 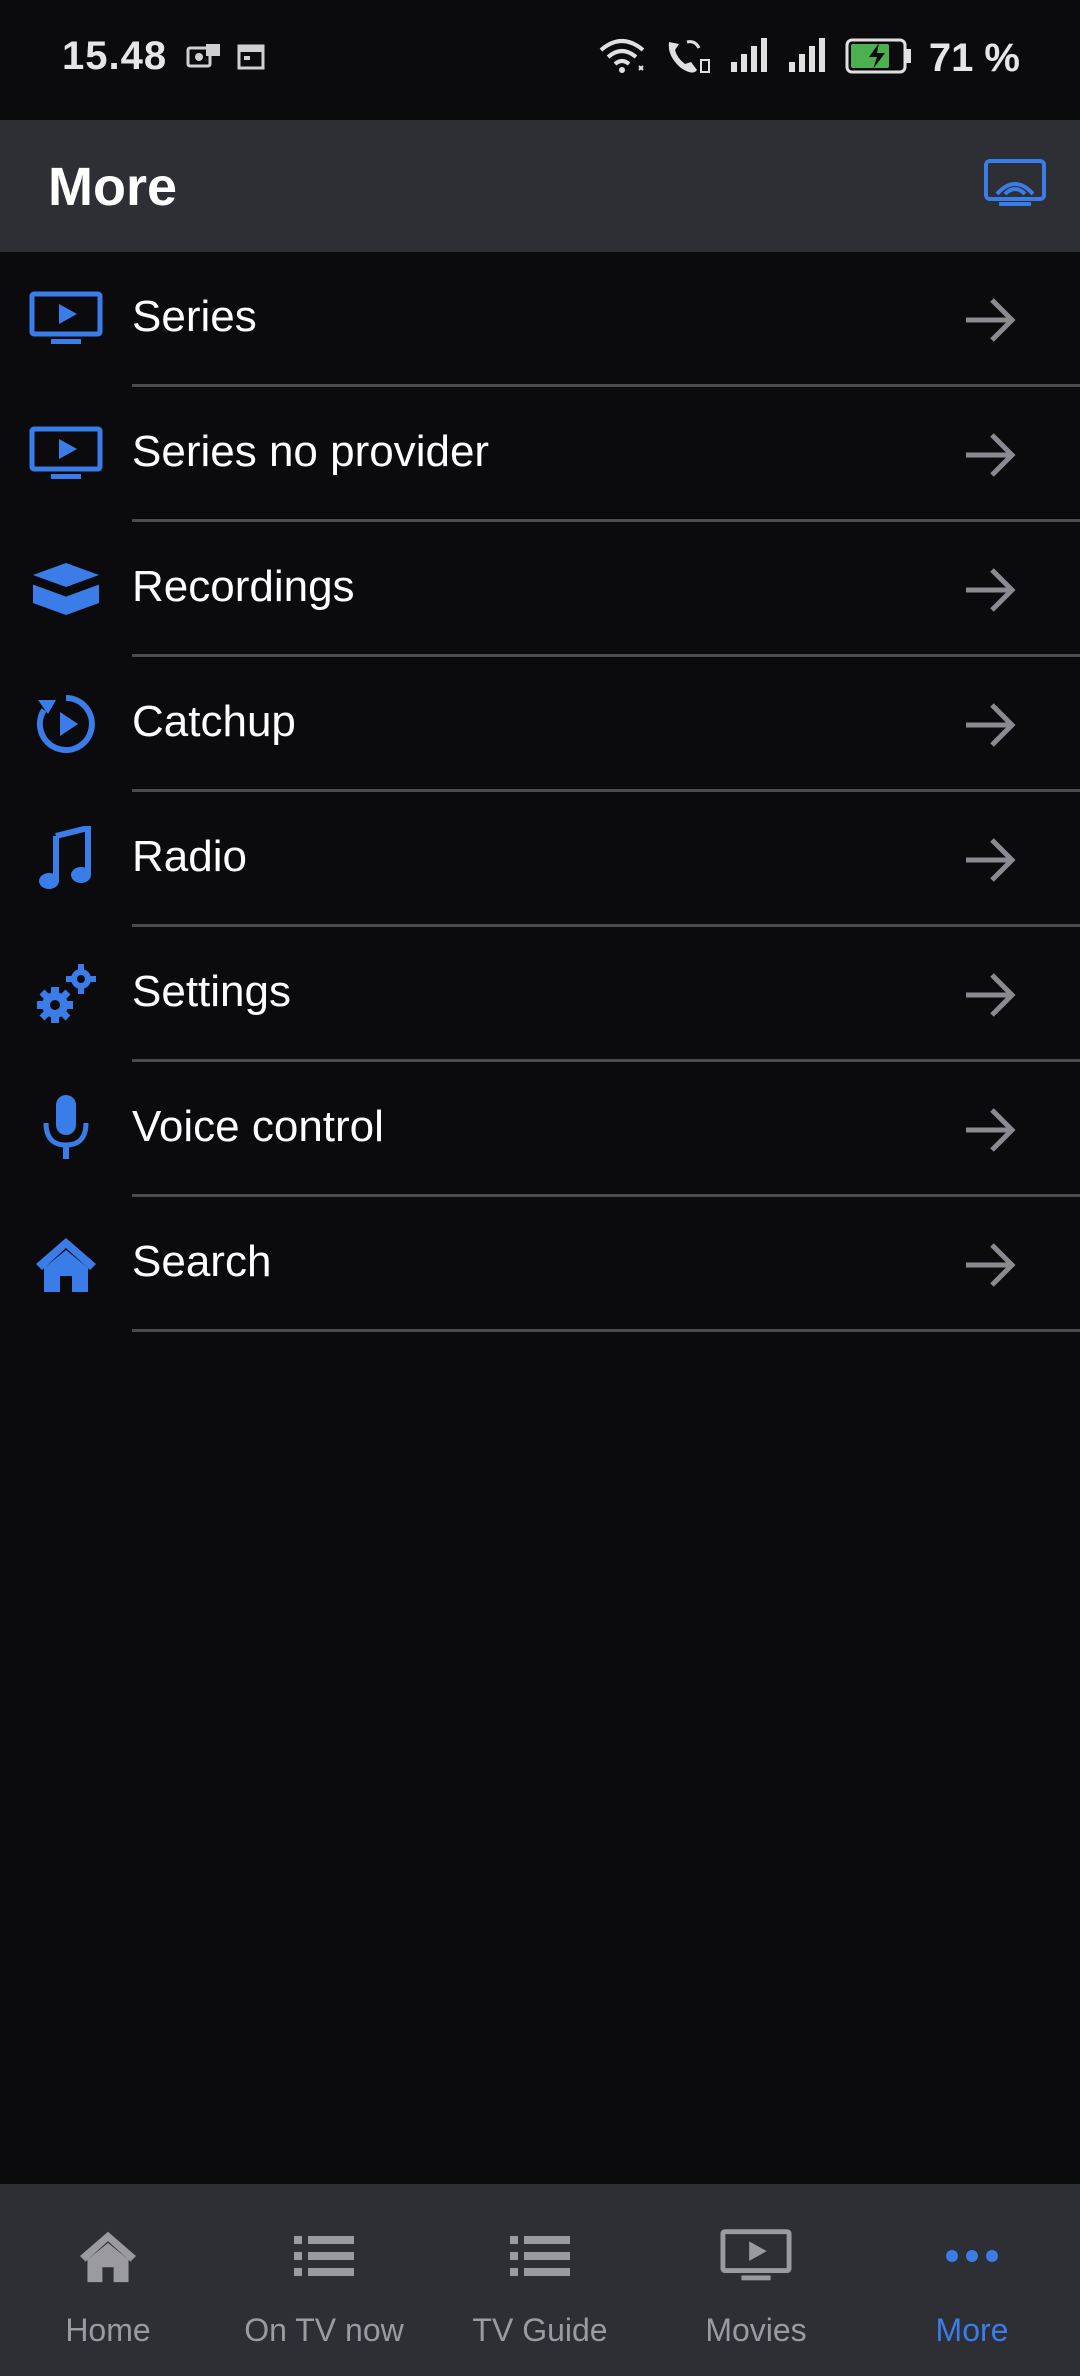 What do you see at coordinates (311, 451) in the screenshot?
I see `menu-item-label: Series no provider` at bounding box center [311, 451].